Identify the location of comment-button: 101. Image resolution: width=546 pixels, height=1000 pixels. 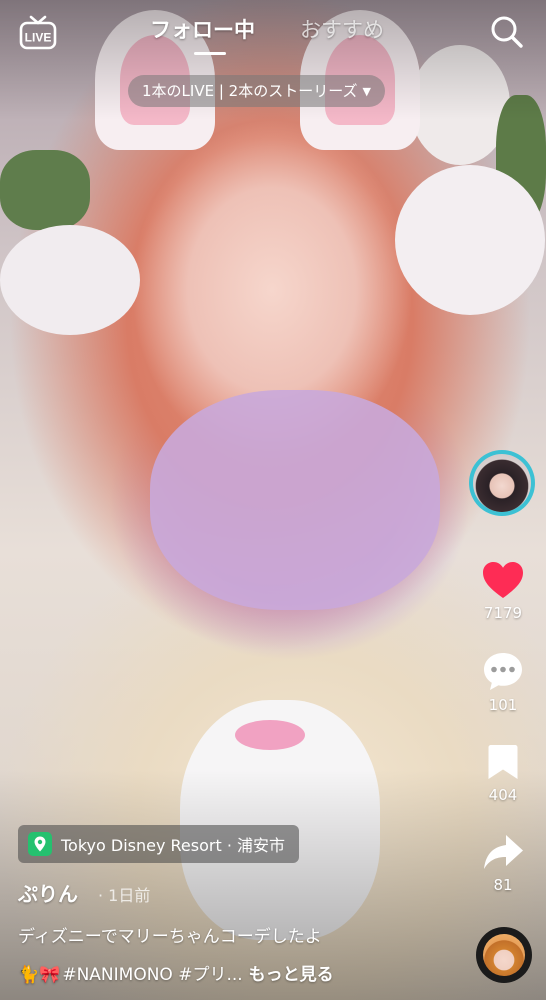
(503, 682).